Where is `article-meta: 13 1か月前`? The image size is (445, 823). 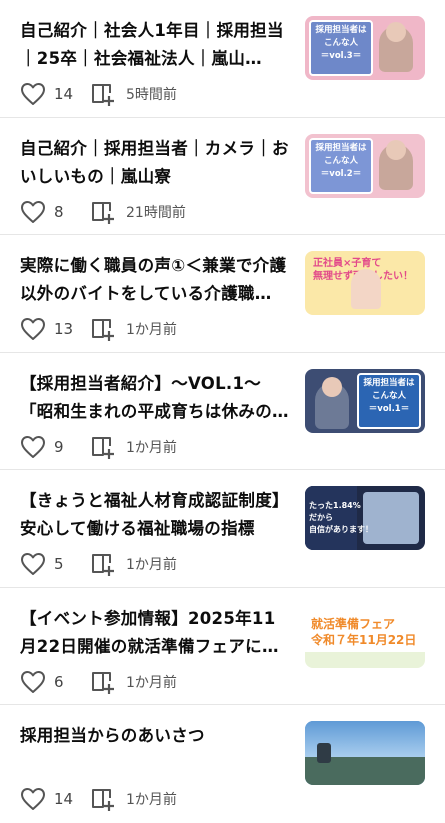
article-meta: 13 1か月前 is located at coordinates (98, 329).